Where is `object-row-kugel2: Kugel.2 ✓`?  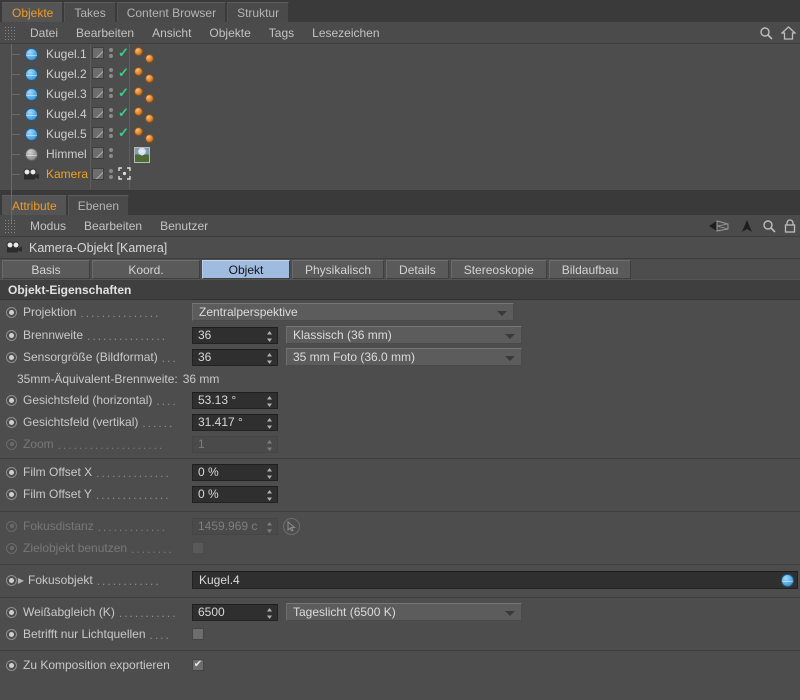 object-row-kugel2: Kugel.2 ✓ is located at coordinates (400, 74).